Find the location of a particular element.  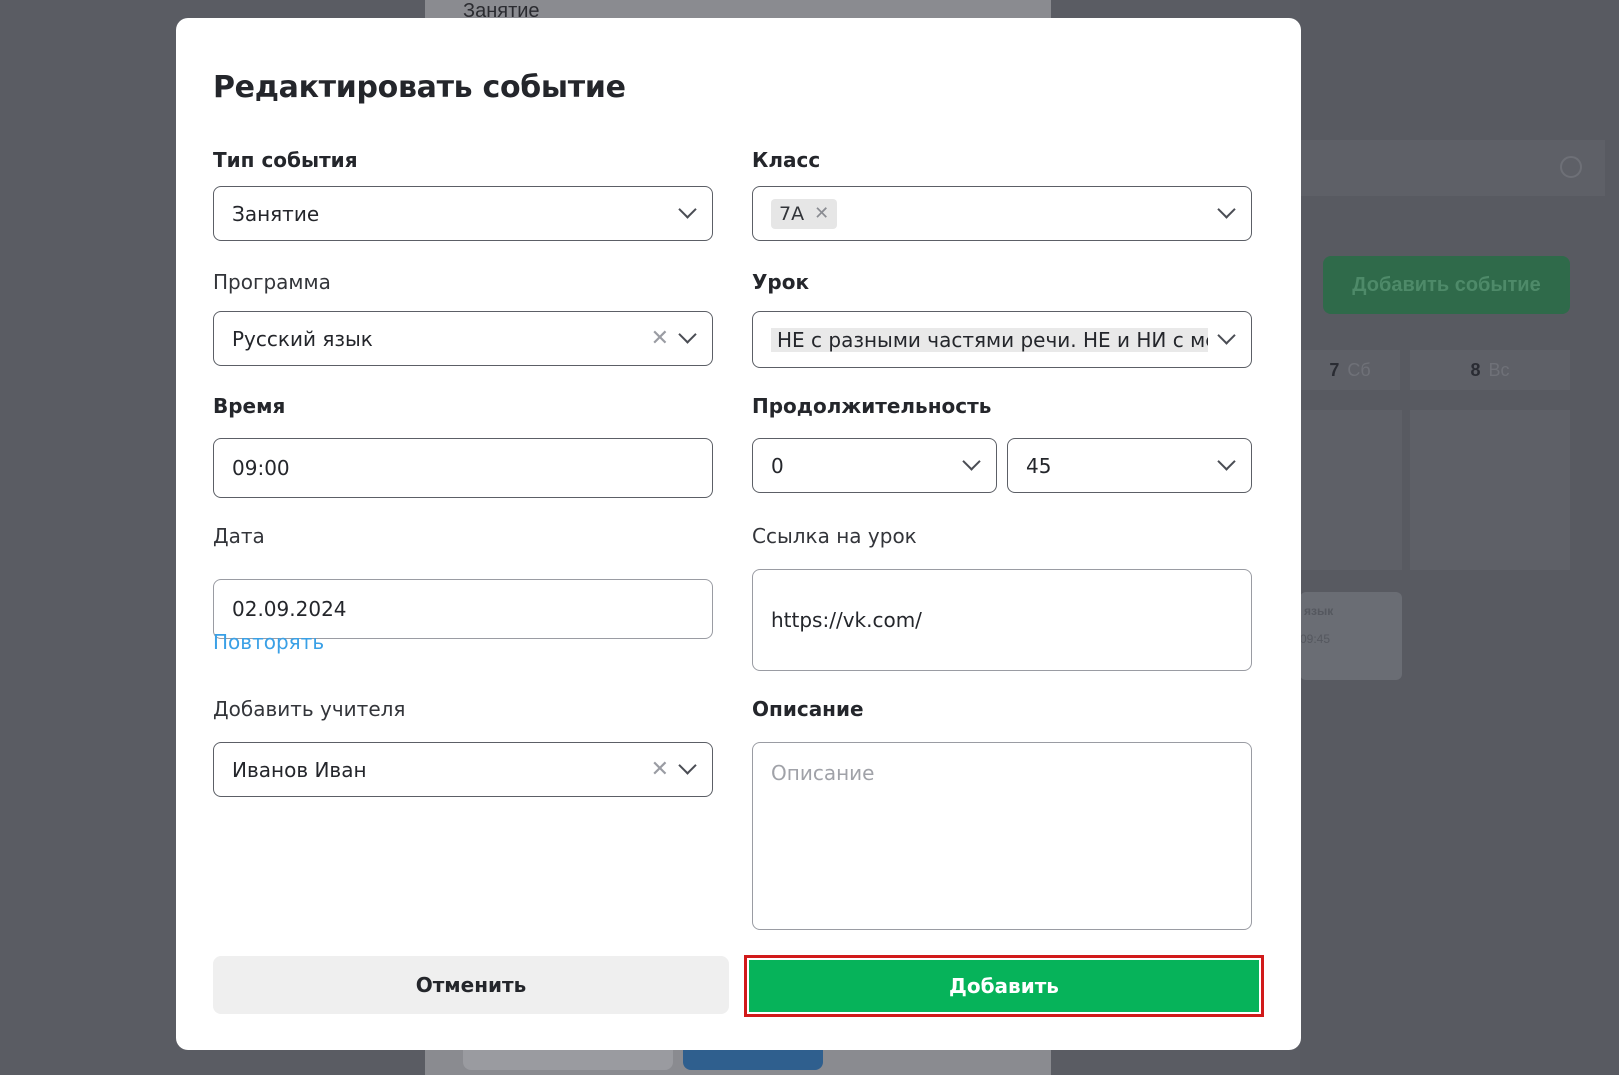

background-day-header: 8 Вс is located at coordinates (1490, 370).